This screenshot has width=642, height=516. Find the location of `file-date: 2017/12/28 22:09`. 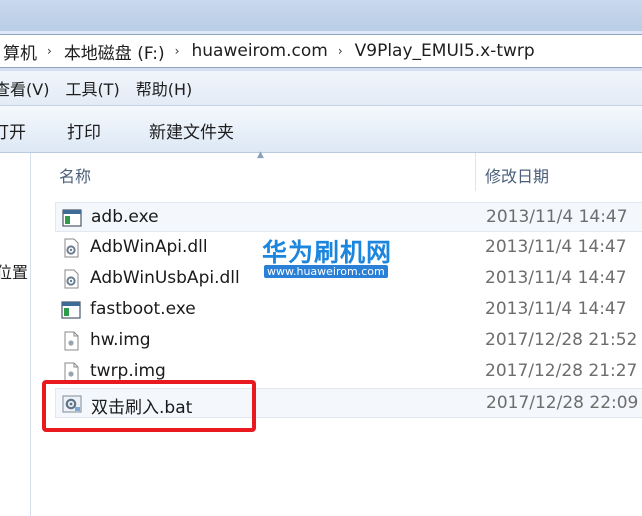

file-date: 2017/12/28 22:09 is located at coordinates (562, 403).